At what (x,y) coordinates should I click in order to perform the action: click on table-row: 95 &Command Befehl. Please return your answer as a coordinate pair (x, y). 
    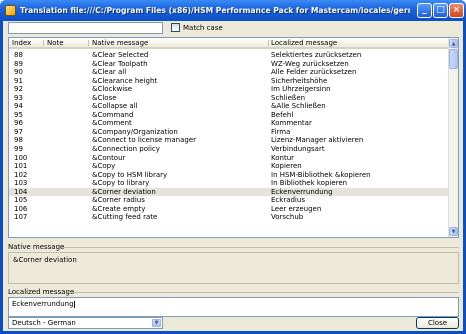
    Looking at the image, I should click on (229, 115).